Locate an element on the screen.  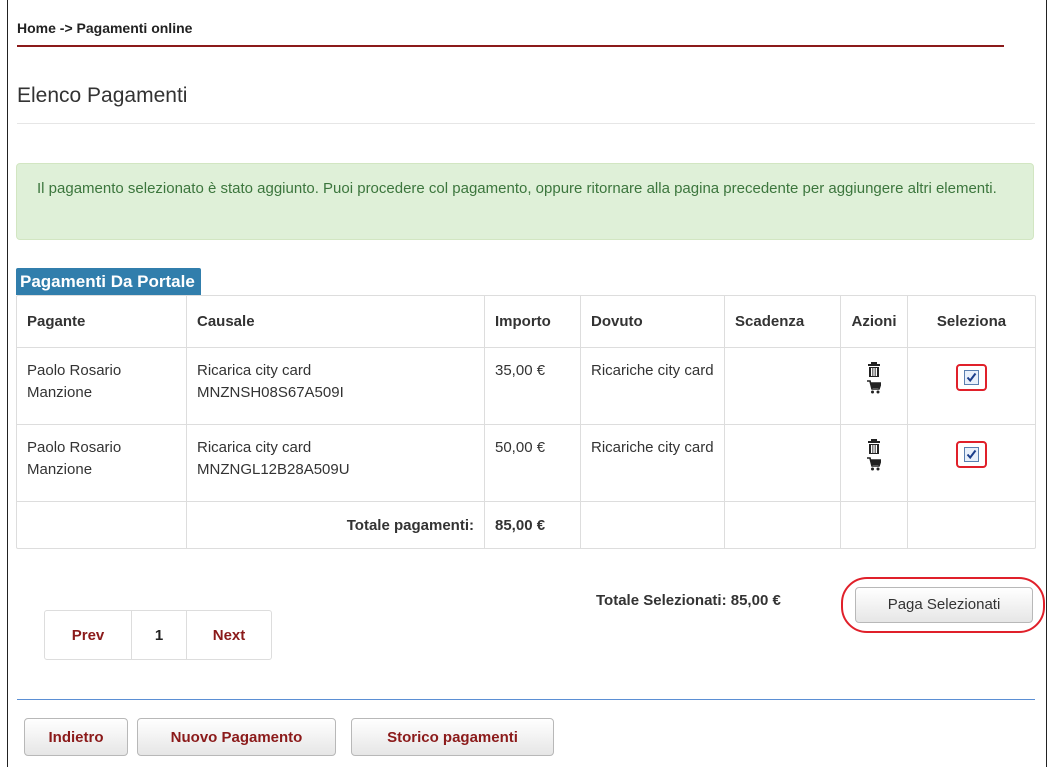
header-causale: Causale is located at coordinates (335, 322).